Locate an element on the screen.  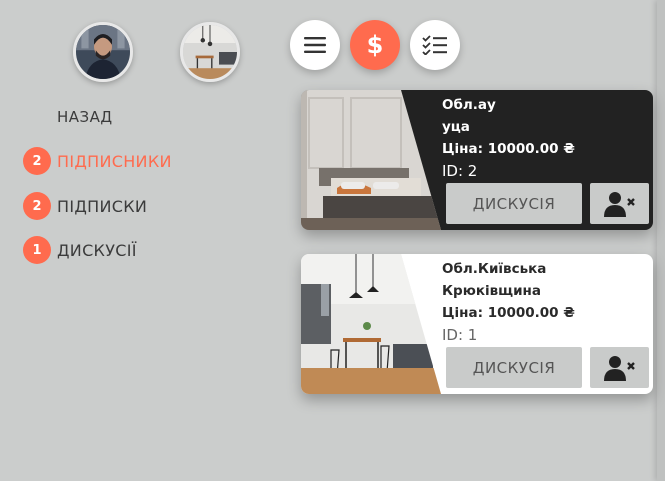
sidebar-item-subscriptions: 2 ПІДПИСКИ is located at coordinates (85, 206).